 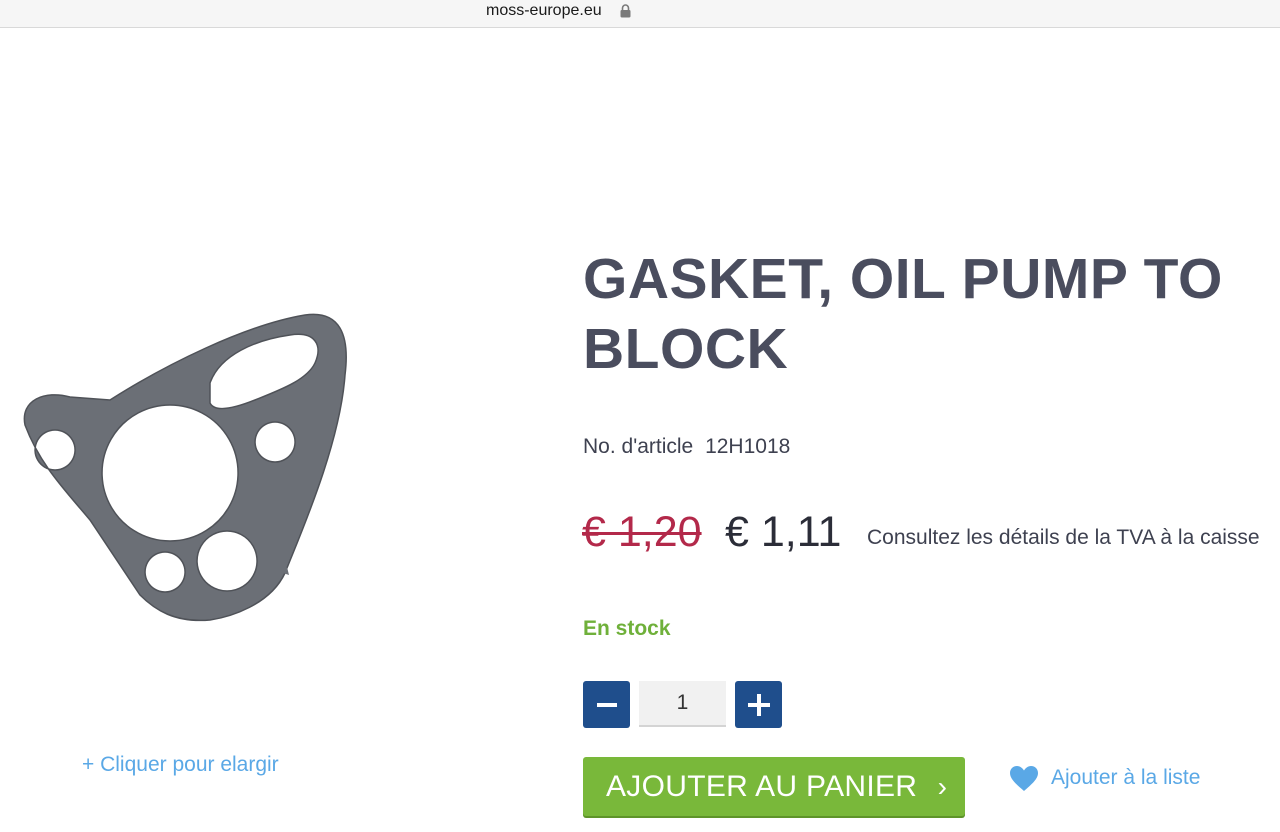 What do you see at coordinates (180, 765) in the screenshot?
I see `enlarge-image-link: + Cliquer pour elargir` at bounding box center [180, 765].